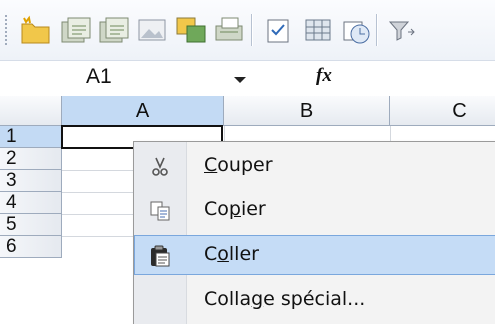 This screenshot has height=324, width=495. What do you see at coordinates (307, 111) in the screenshot?
I see `column-header-b: B` at bounding box center [307, 111].